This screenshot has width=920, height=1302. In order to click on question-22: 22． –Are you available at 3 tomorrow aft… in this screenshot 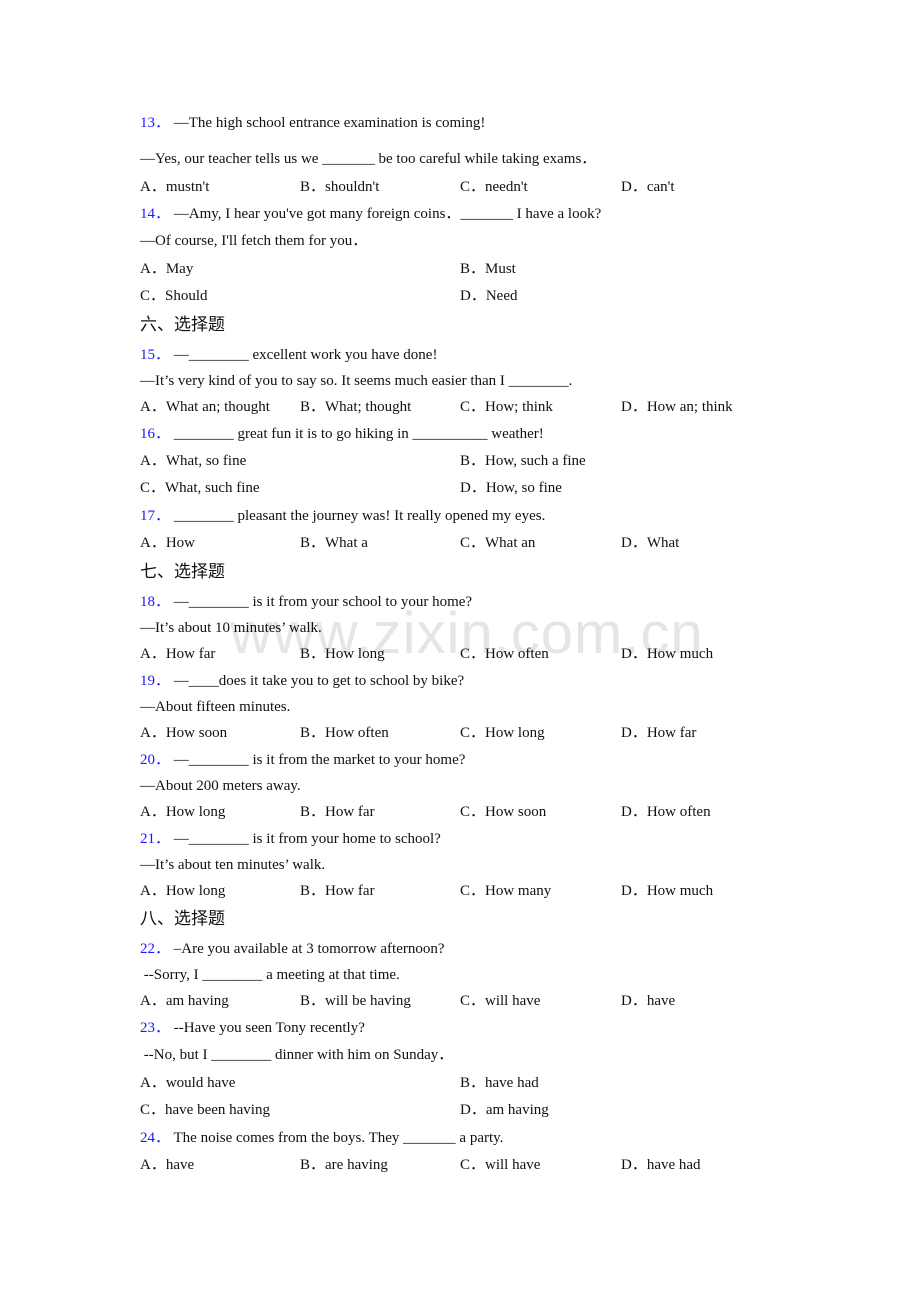, I will do `click(292, 949)`.